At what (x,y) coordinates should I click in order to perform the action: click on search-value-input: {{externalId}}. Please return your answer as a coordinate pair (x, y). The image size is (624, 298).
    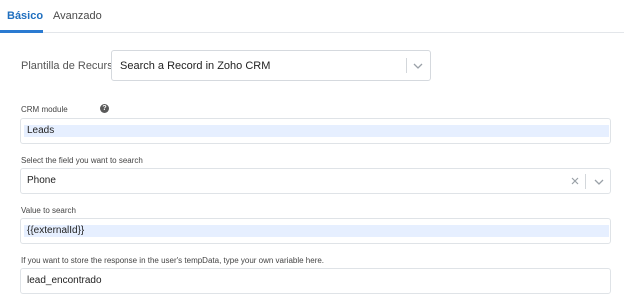
    Looking at the image, I should click on (315, 231).